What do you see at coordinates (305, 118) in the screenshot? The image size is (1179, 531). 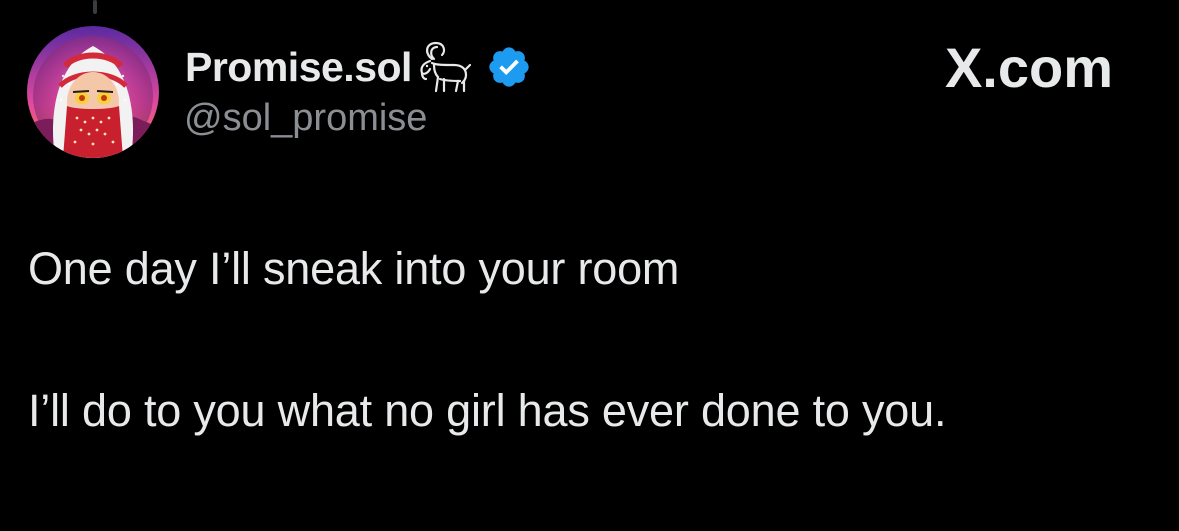 I see `author-handle: @sol_promise` at bounding box center [305, 118].